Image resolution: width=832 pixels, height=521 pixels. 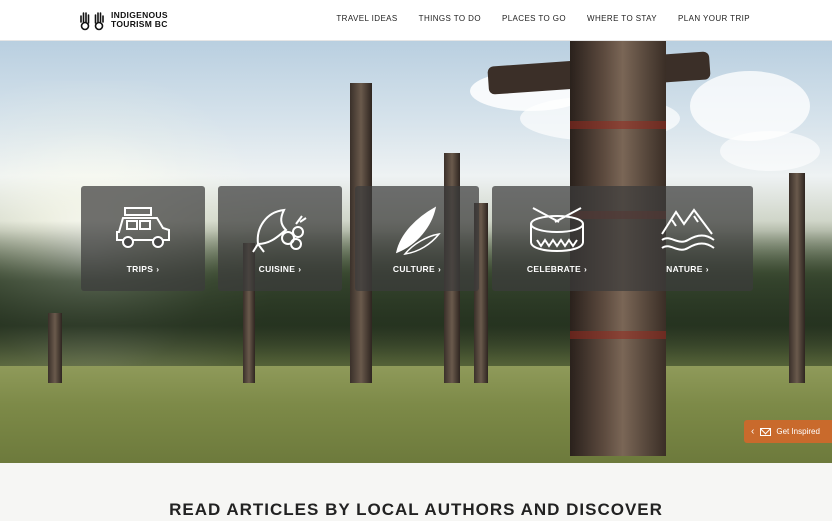 I want to click on tile-nature: NATURE ›, so click(x=687, y=238).